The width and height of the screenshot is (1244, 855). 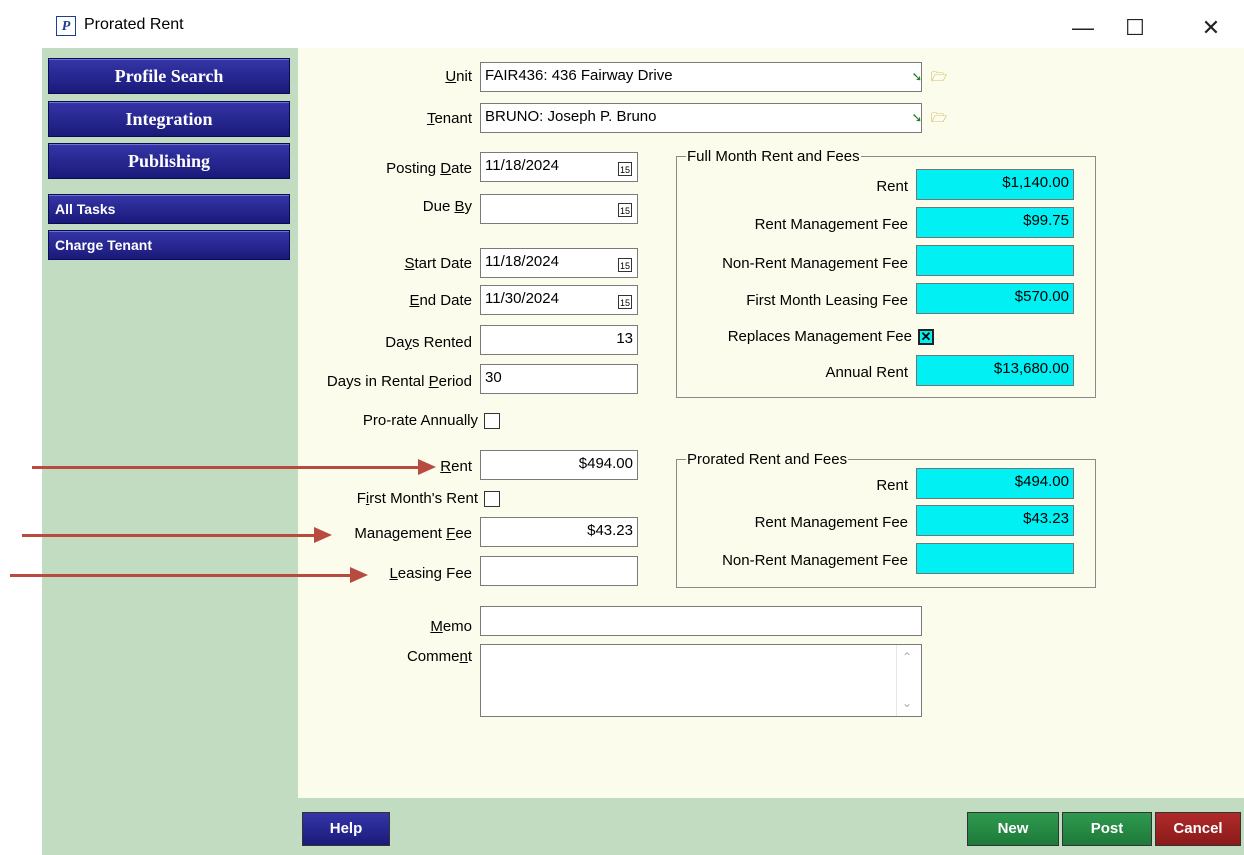 I want to click on replaces-management-fee-label: Replaces Management Fee, so click(x=819, y=336).